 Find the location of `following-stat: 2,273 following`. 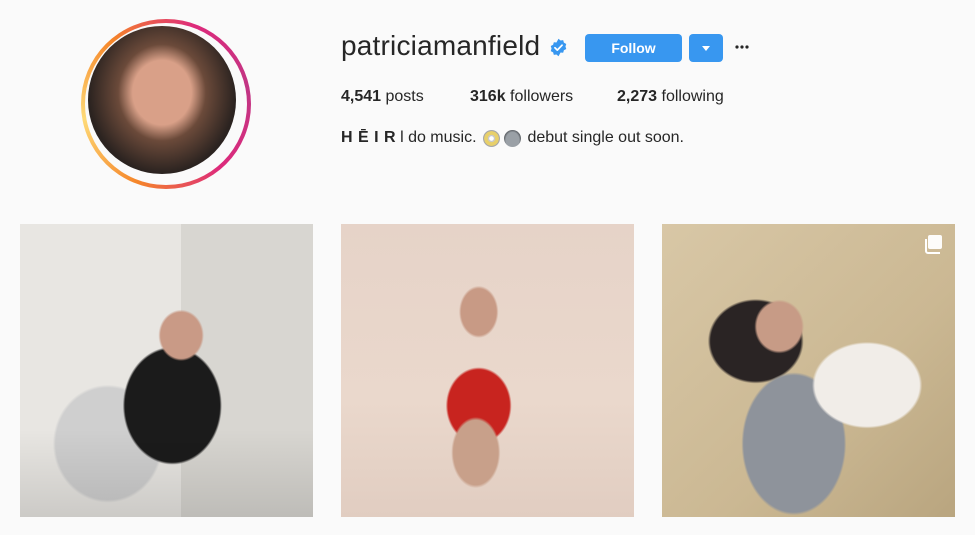

following-stat: 2,273 following is located at coordinates (670, 97).